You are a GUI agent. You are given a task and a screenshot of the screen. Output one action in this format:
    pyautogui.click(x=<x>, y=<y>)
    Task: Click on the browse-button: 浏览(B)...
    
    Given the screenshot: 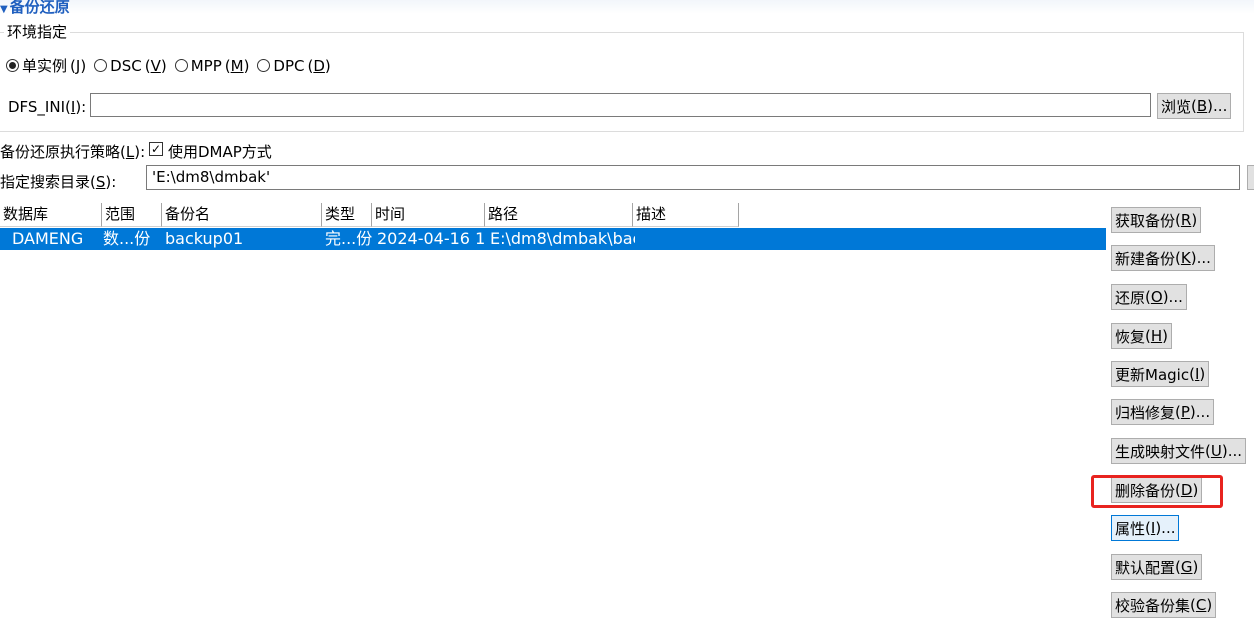 What is the action you would take?
    pyautogui.click(x=1194, y=106)
    